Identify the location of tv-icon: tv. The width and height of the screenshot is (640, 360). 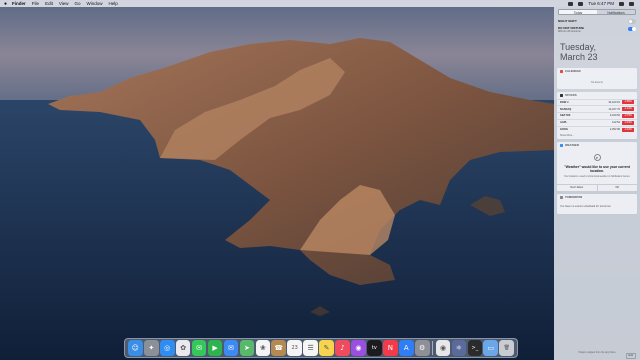
(374, 348).